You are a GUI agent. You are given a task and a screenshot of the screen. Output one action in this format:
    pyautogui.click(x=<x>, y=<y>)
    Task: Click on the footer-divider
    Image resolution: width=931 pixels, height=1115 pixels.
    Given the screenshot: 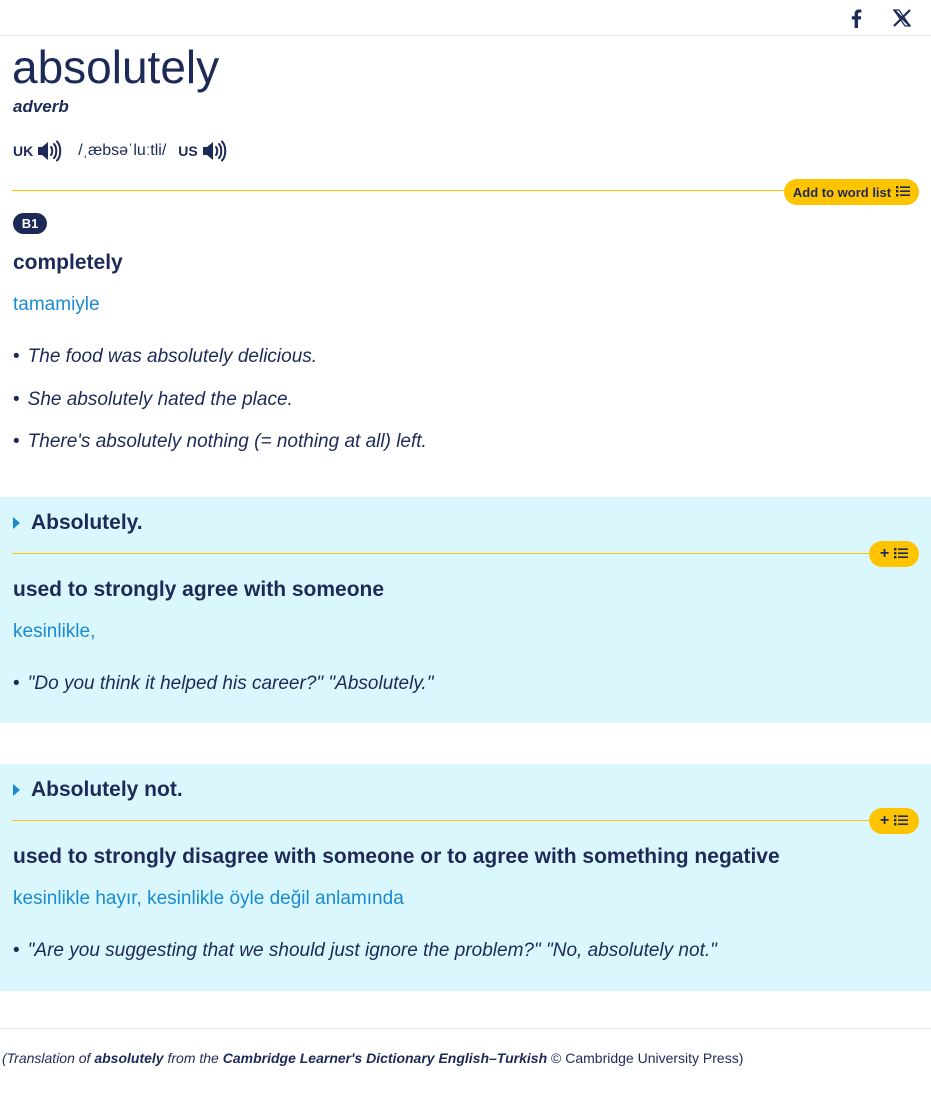 What is the action you would take?
    pyautogui.click(x=465, y=1028)
    